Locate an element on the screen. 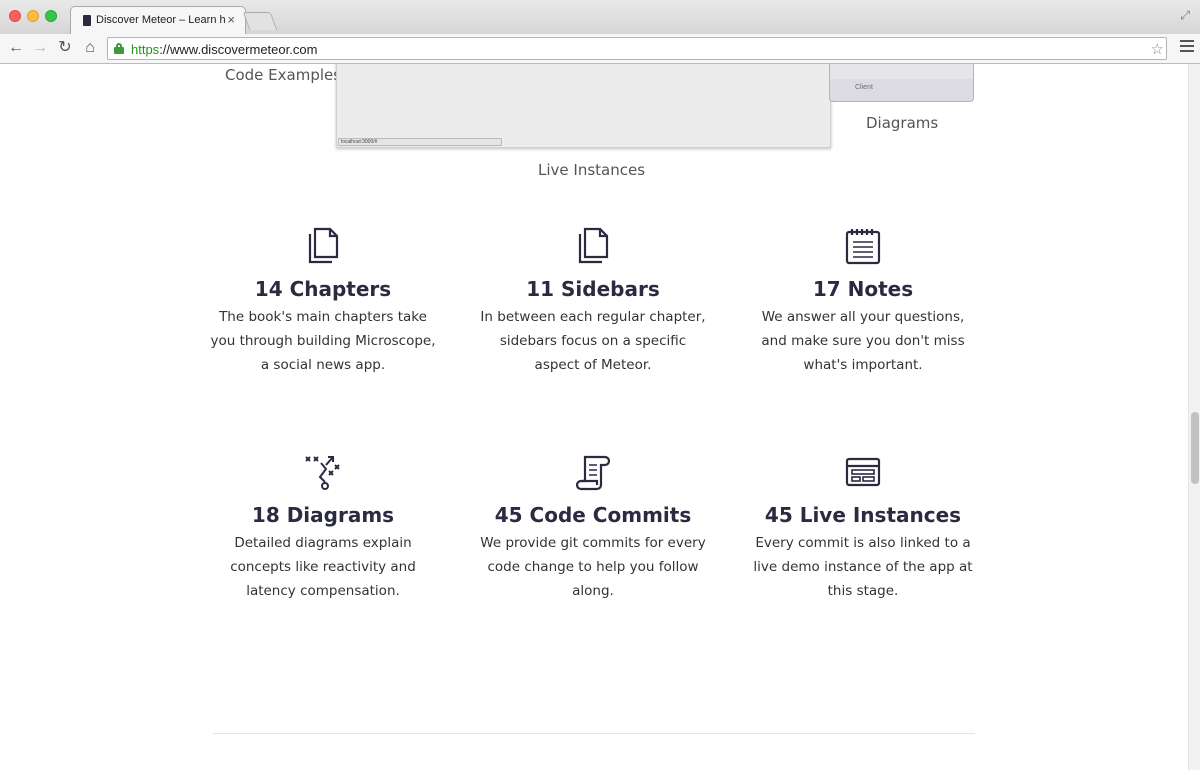 This screenshot has width=1200, height=770. playbook-icon is located at coordinates (323, 472).